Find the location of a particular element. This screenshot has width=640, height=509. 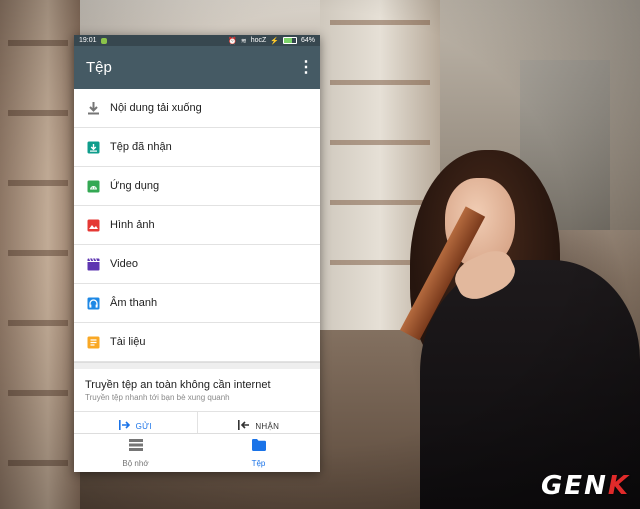

category-images: Hình ảnh is located at coordinates (197, 225).